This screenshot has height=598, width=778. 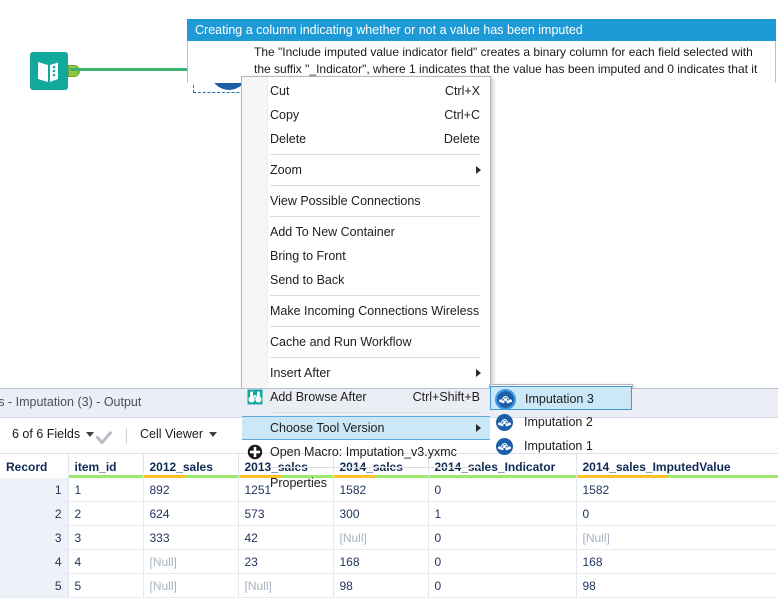 What do you see at coordinates (677, 537) in the screenshot?
I see `cell-2014-sales-imputedvalue: [Null]` at bounding box center [677, 537].